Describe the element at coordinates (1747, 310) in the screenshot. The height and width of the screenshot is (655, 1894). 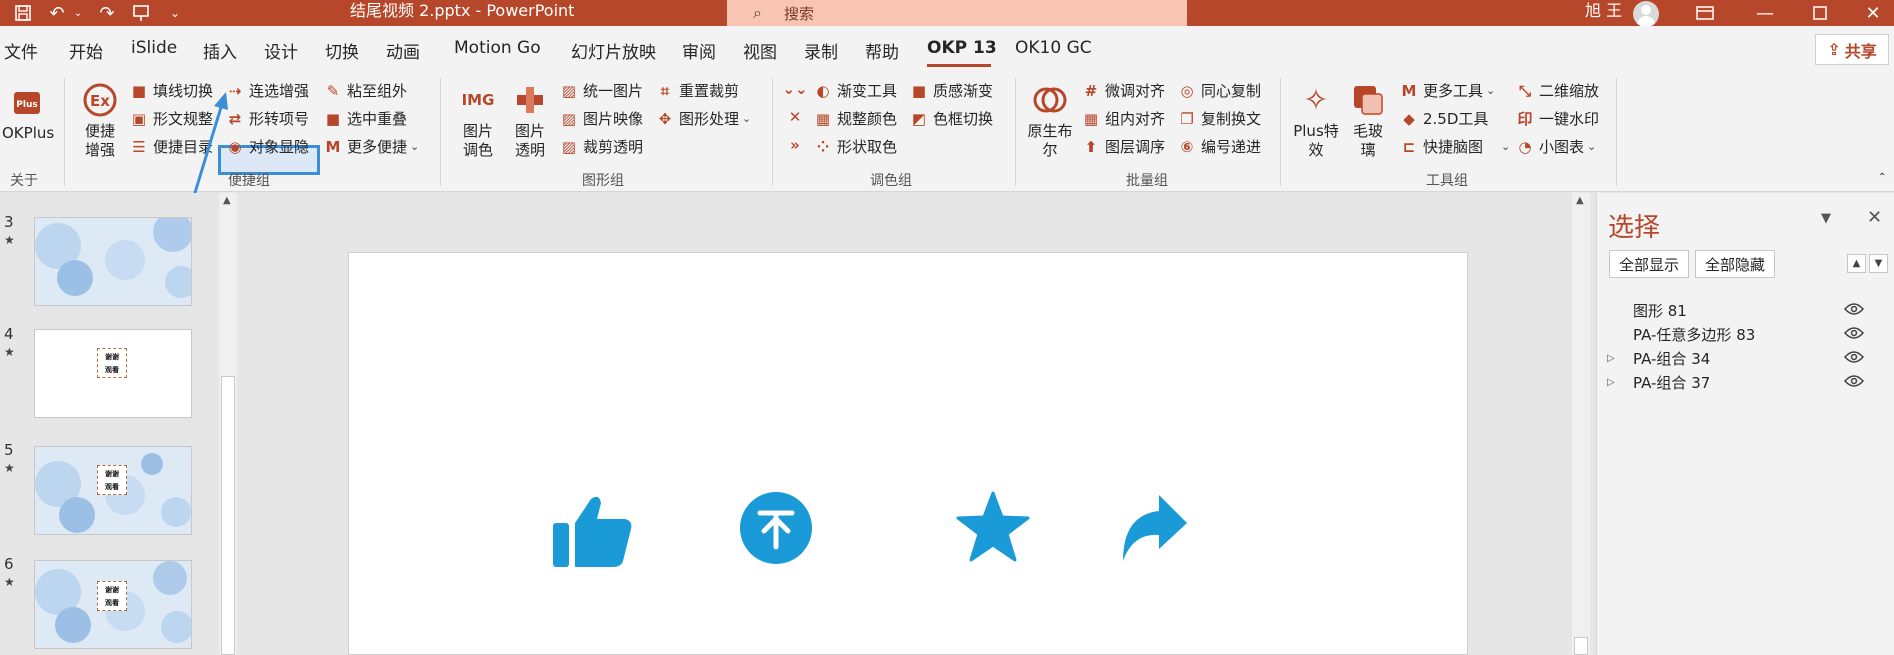
I see `selection-item: 图形 81` at that location.